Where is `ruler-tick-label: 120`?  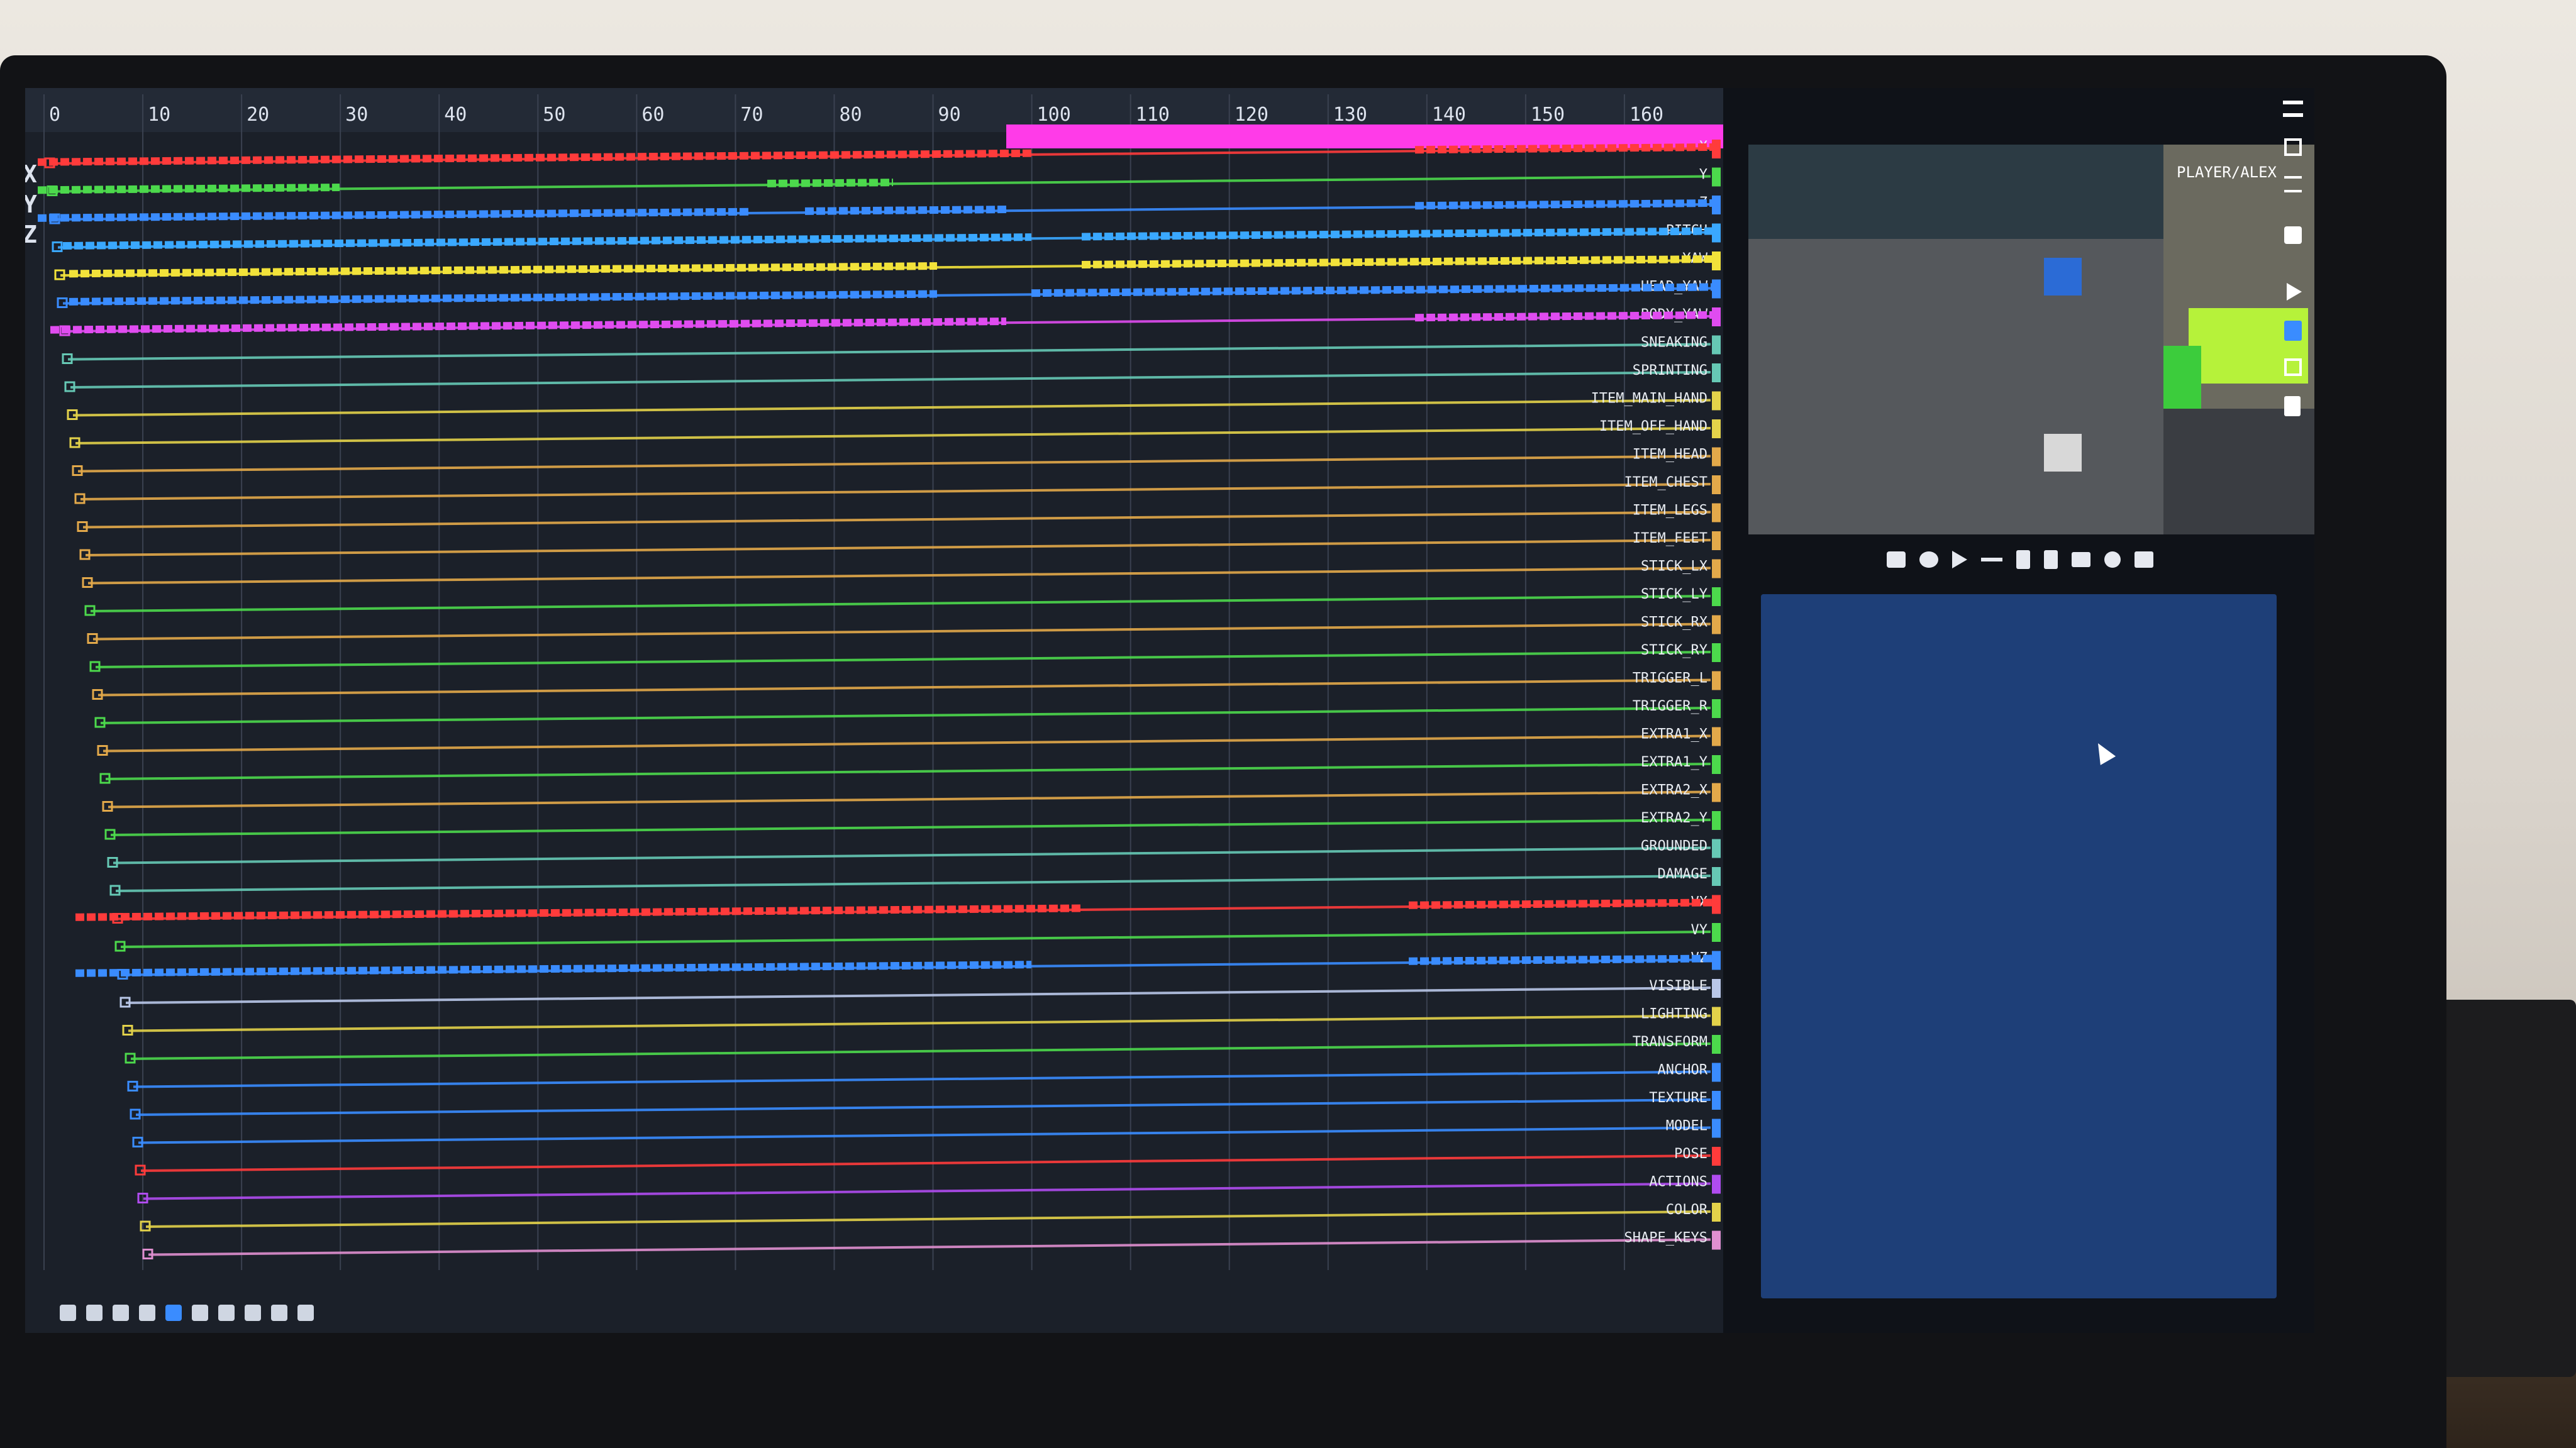 ruler-tick-label: 120 is located at coordinates (1252, 115).